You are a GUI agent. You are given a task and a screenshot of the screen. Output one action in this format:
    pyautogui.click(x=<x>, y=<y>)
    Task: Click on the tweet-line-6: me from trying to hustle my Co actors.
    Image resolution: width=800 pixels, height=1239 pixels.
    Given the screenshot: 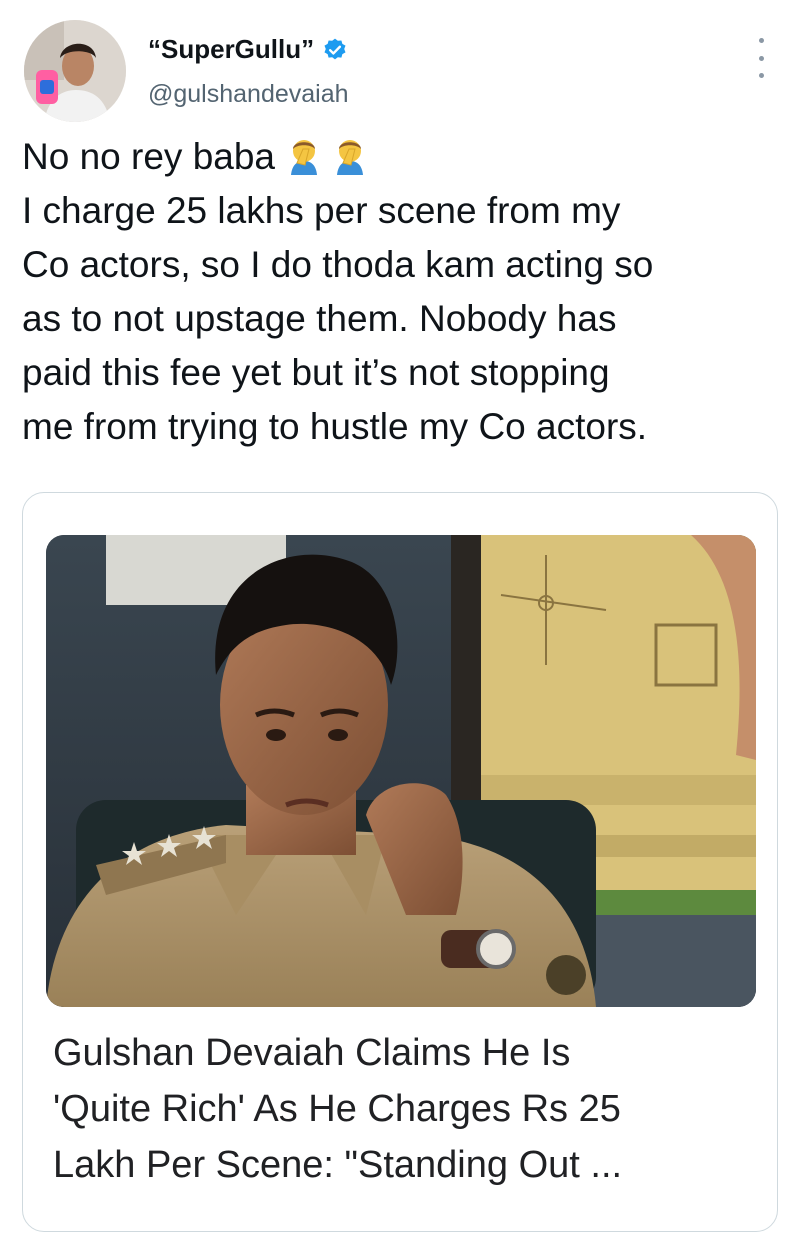 What is the action you would take?
    pyautogui.click(x=335, y=426)
    